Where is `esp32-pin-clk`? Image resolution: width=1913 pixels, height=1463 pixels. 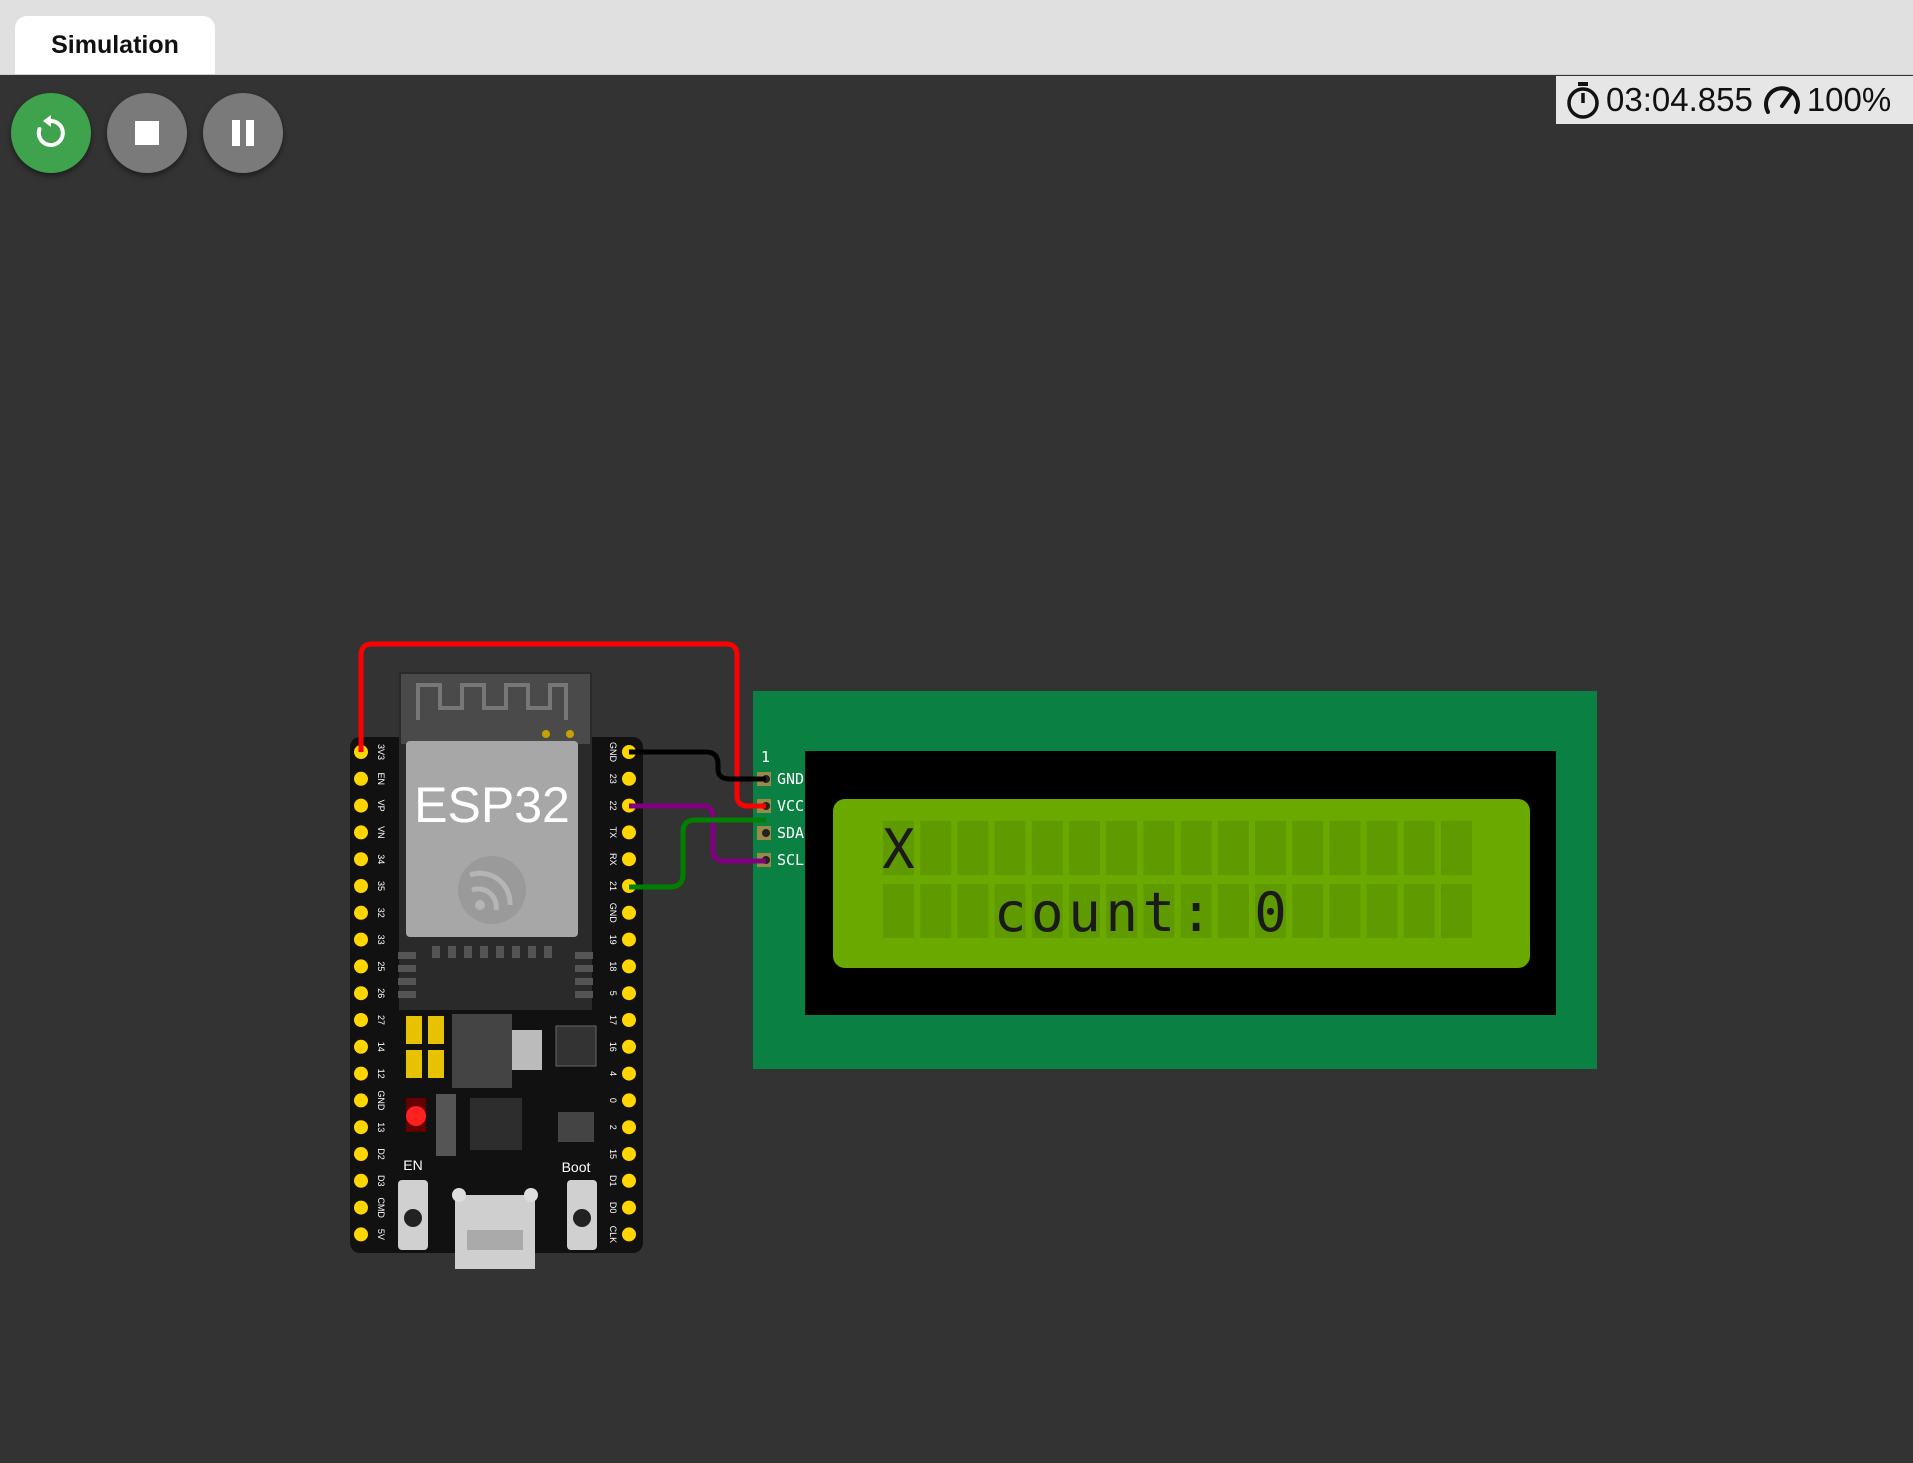
esp32-pin-clk is located at coordinates (629, 1234).